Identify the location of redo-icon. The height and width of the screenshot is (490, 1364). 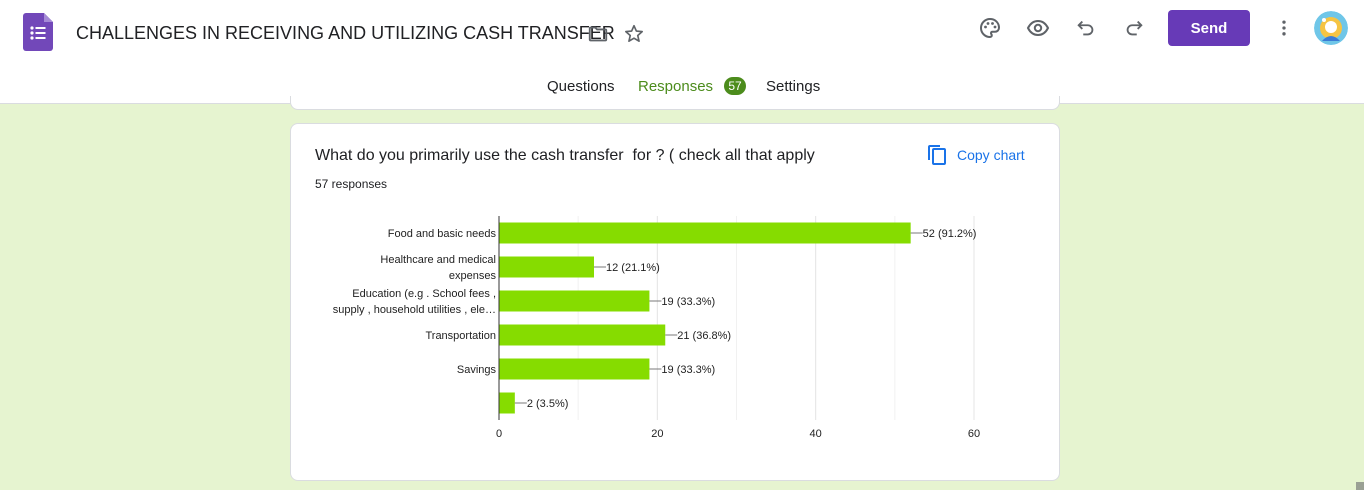
(1134, 28).